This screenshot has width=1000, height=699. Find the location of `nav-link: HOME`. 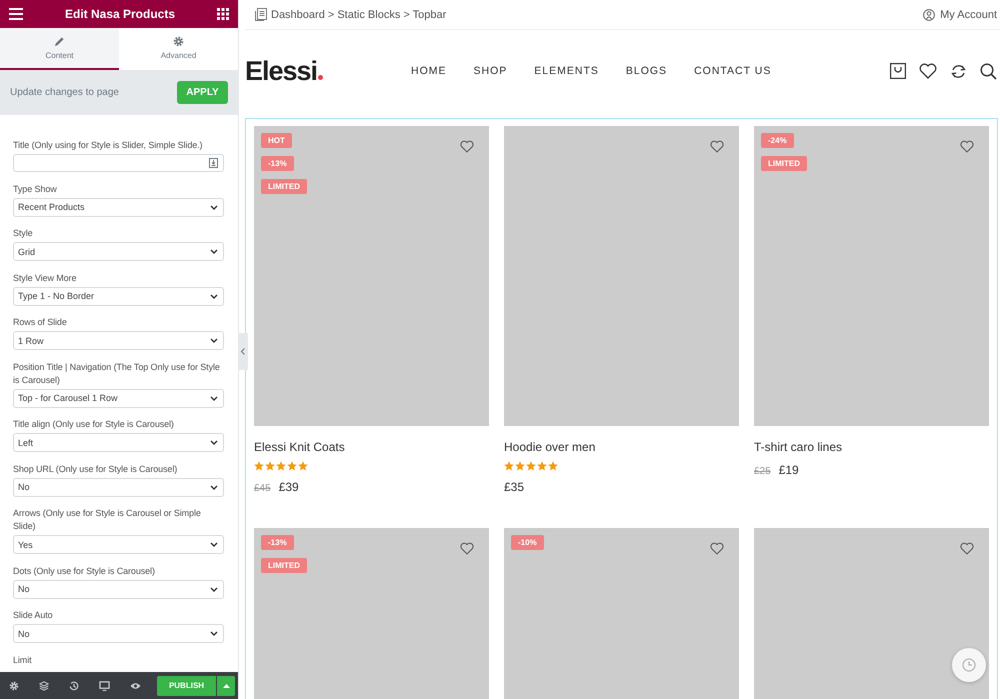

nav-link: HOME is located at coordinates (428, 71).